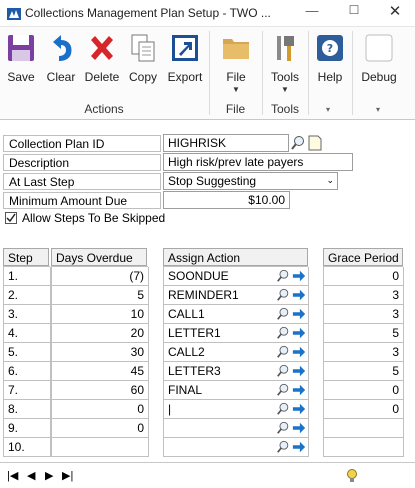 This screenshot has height=488, width=415. Describe the element at coordinates (27, 371) in the screenshot. I see `step-cell: 6.` at that location.